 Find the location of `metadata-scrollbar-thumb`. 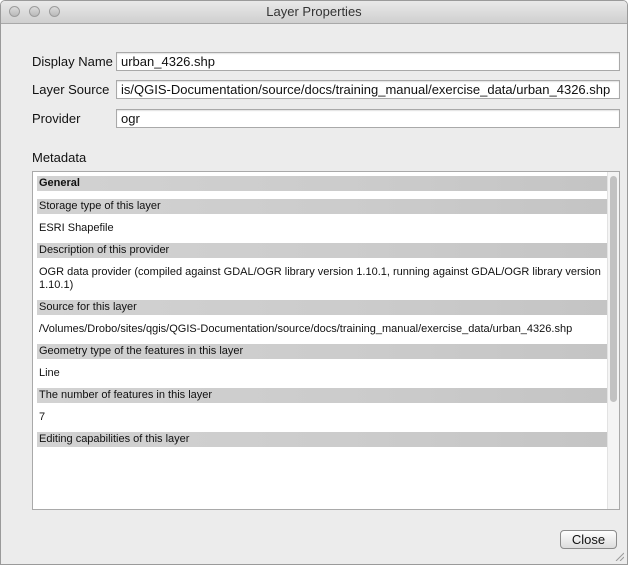

metadata-scrollbar-thumb is located at coordinates (613, 289).